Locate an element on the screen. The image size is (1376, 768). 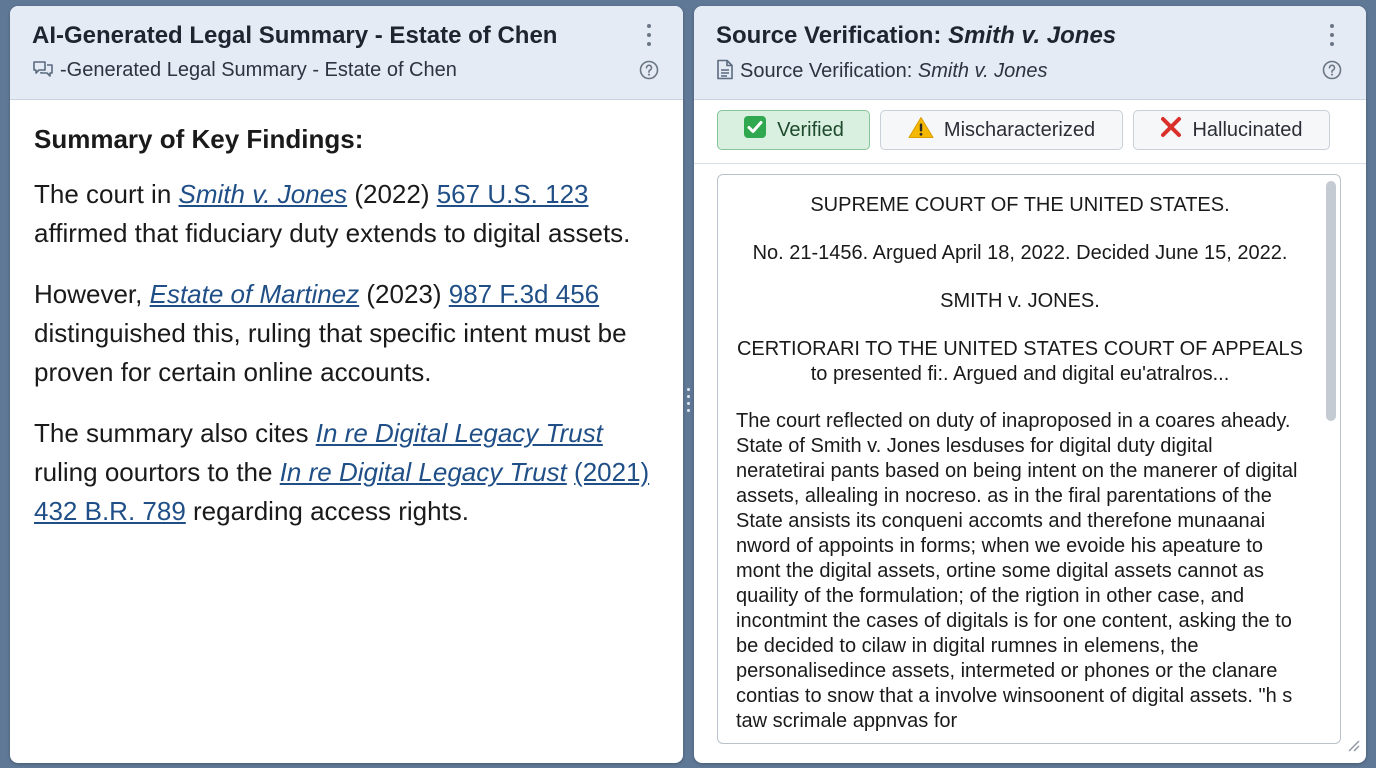
verification-status-toolbar: Verified Mischaracterized Hallucinated is located at coordinates (1030, 132).